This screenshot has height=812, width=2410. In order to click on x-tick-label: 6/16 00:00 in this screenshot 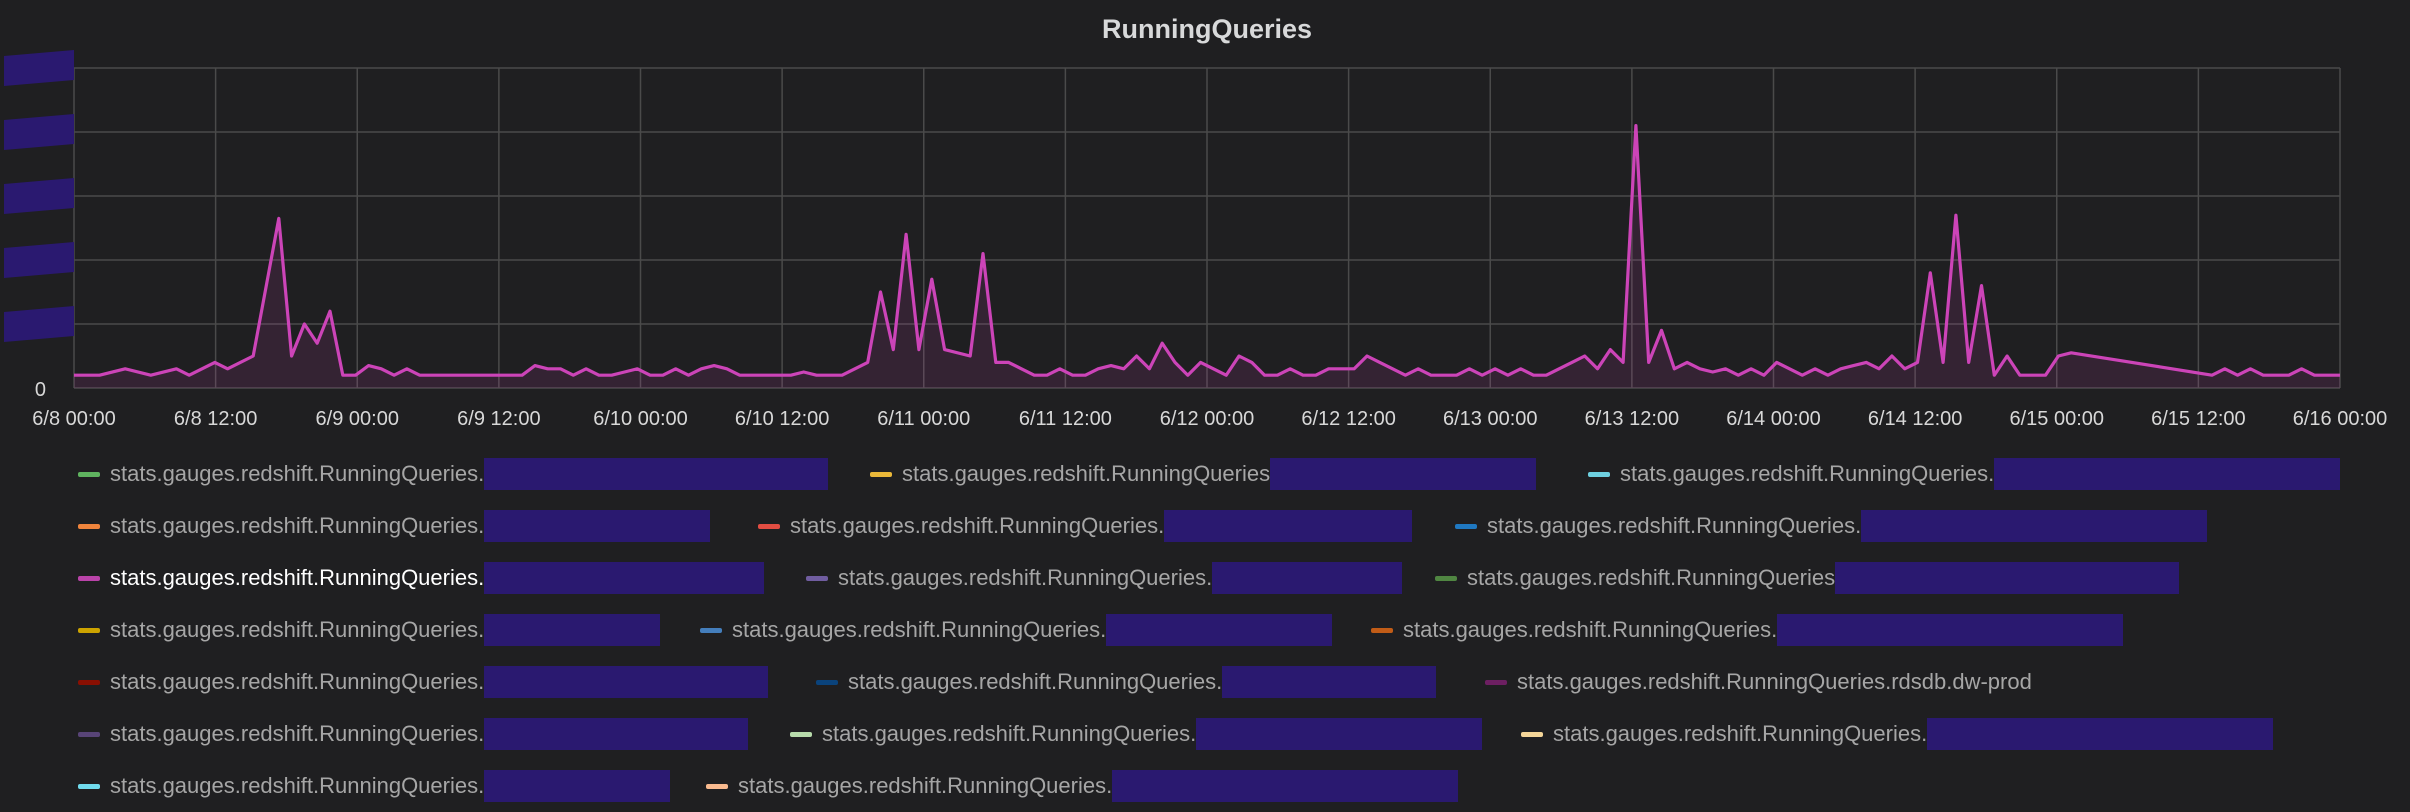, I will do `click(2340, 419)`.